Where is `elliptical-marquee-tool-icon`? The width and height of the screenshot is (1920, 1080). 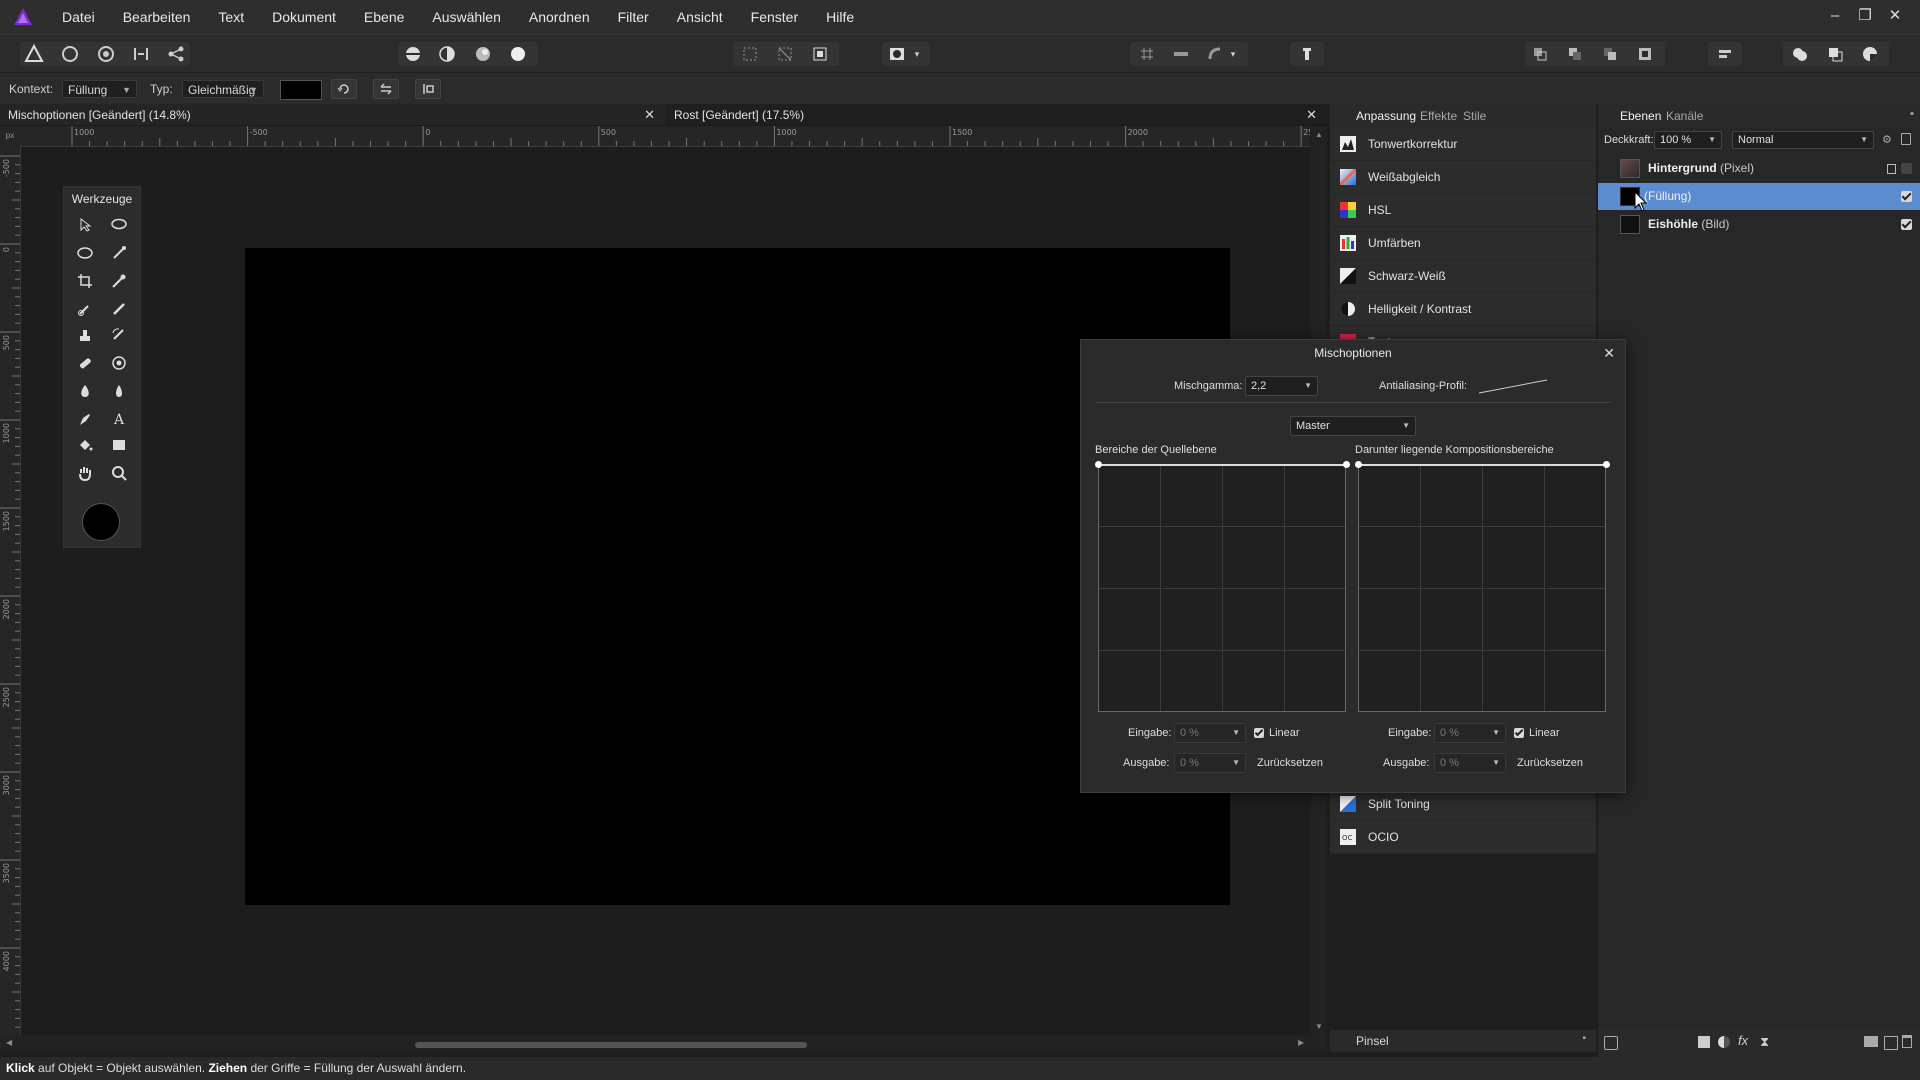 elliptical-marquee-tool-icon is located at coordinates (85, 253).